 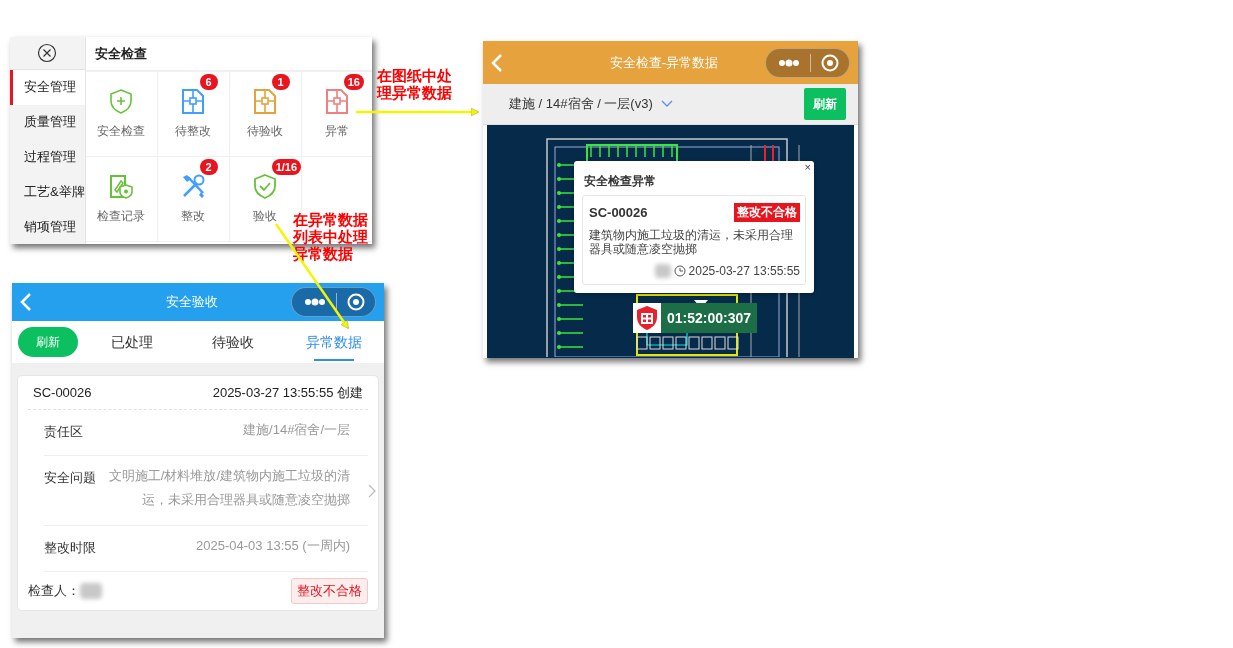 What do you see at coordinates (121, 216) in the screenshot?
I see `tile-label: 检查记录` at bounding box center [121, 216].